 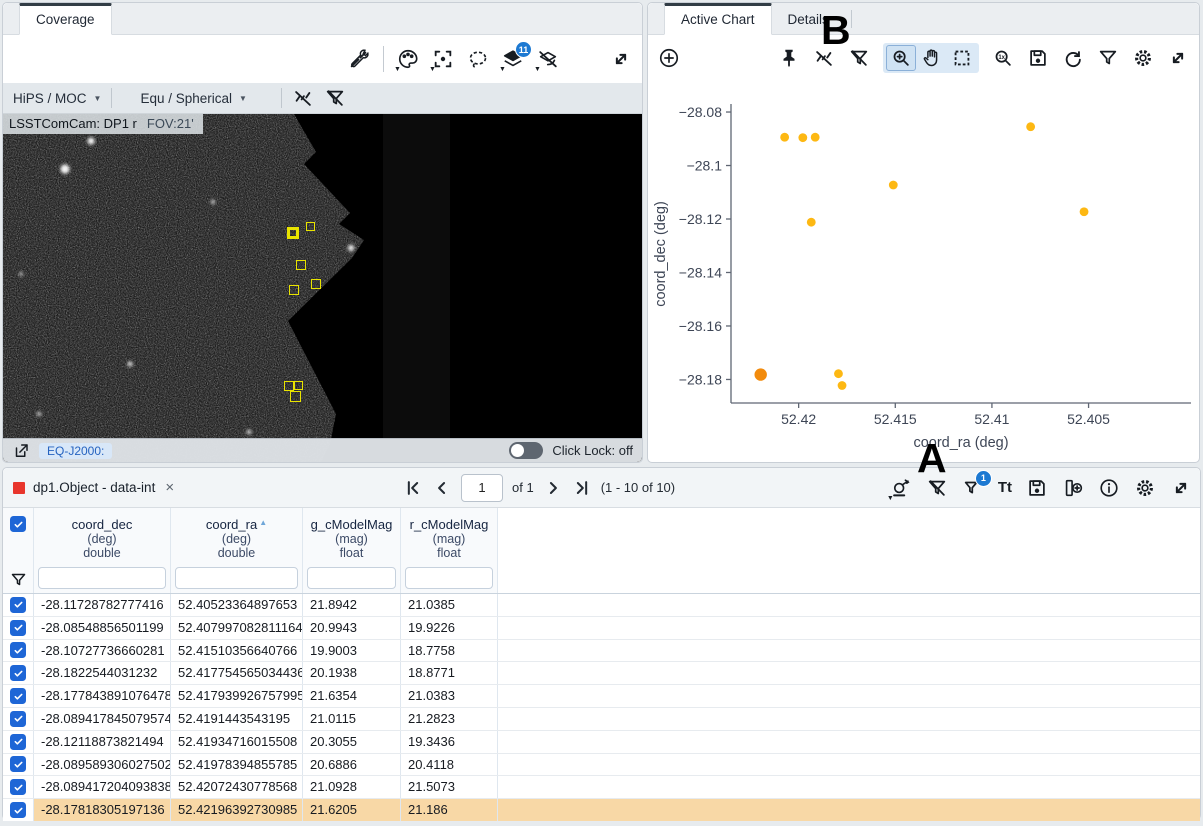 I want to click on filter-count-badge: 1, so click(x=983, y=478).